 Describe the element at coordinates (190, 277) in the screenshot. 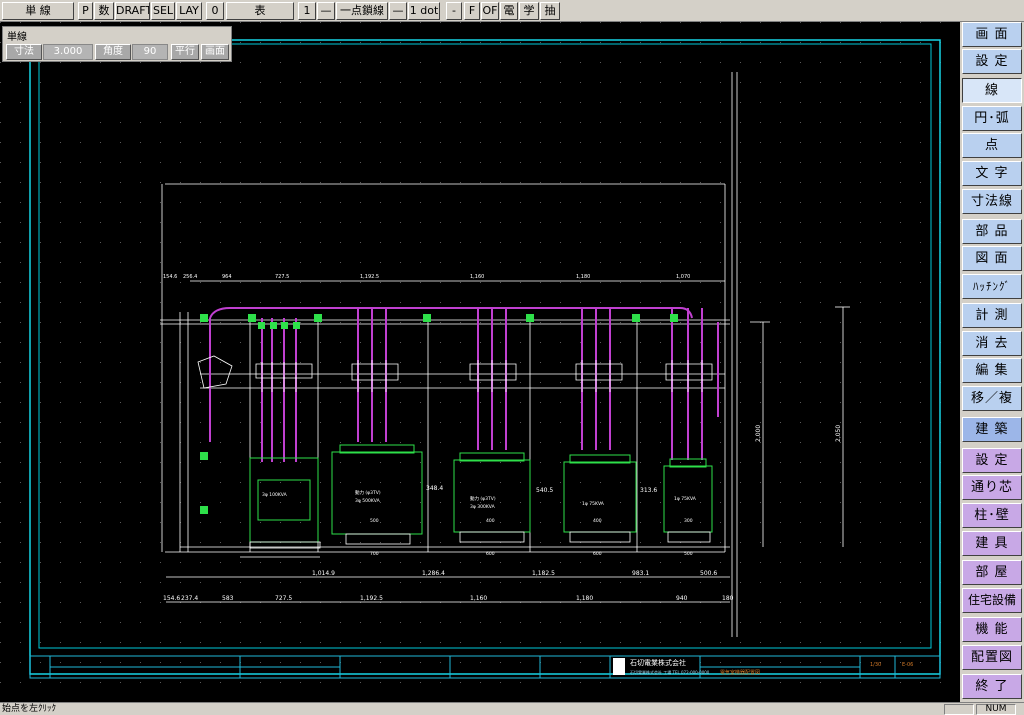

I see `dim-top-2: 256.4` at that location.